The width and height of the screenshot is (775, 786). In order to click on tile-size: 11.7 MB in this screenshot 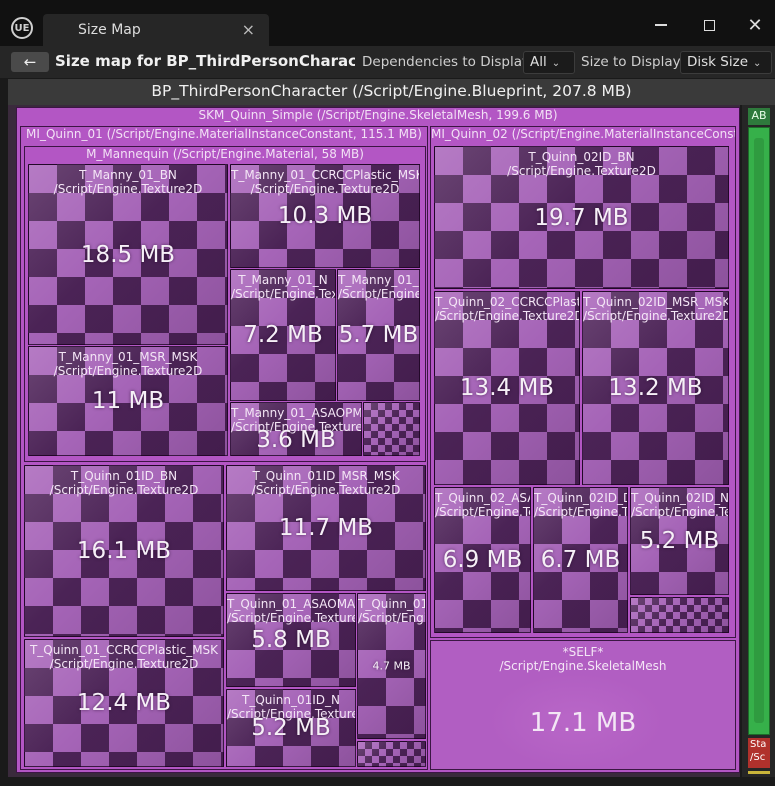, I will do `click(326, 528)`.